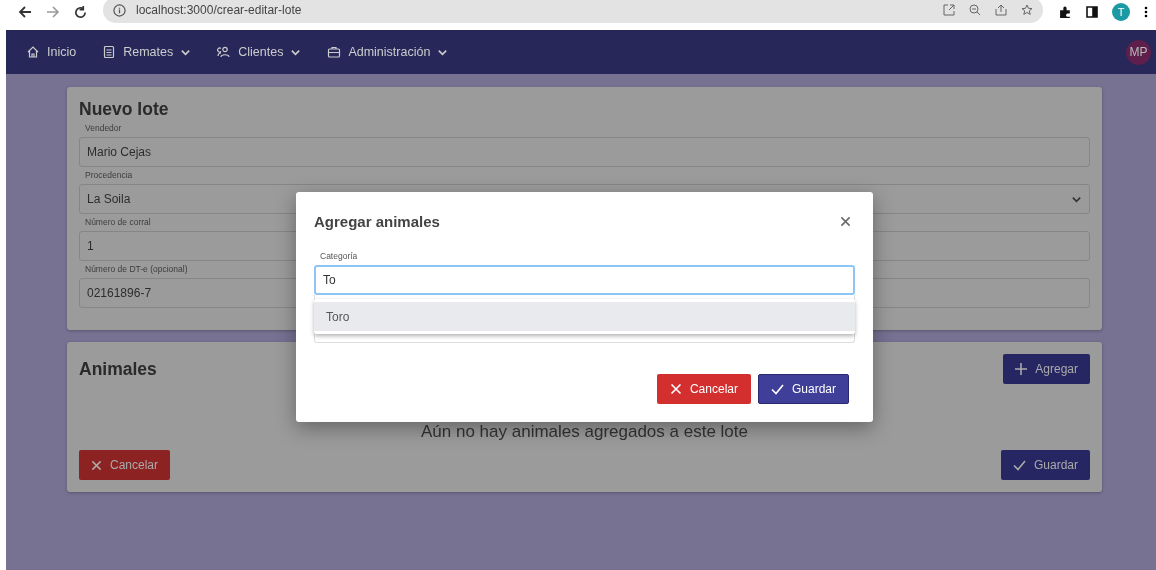  I want to click on empty-message: Aún no hay animales agregados a este lote, so click(584, 432).